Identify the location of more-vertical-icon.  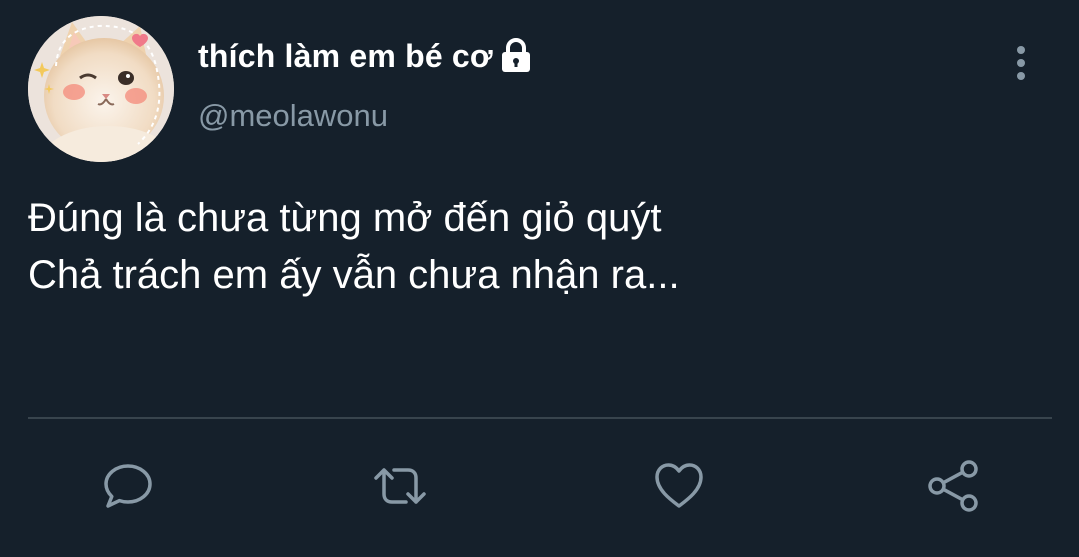
(1021, 64).